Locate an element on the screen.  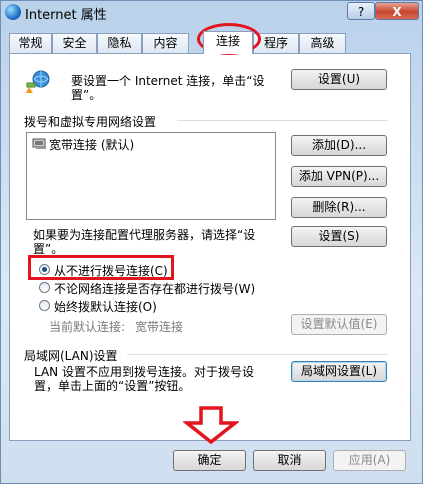
broadband-connection-icon is located at coordinates (39, 143).